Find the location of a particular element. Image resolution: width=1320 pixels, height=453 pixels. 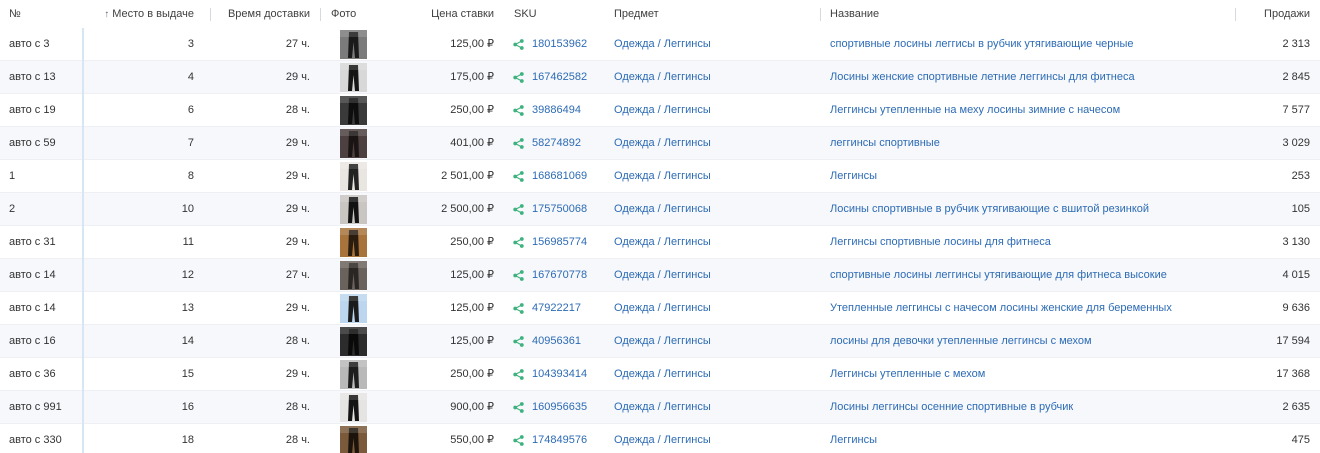

sku-link: 104393414 is located at coordinates (569, 374).